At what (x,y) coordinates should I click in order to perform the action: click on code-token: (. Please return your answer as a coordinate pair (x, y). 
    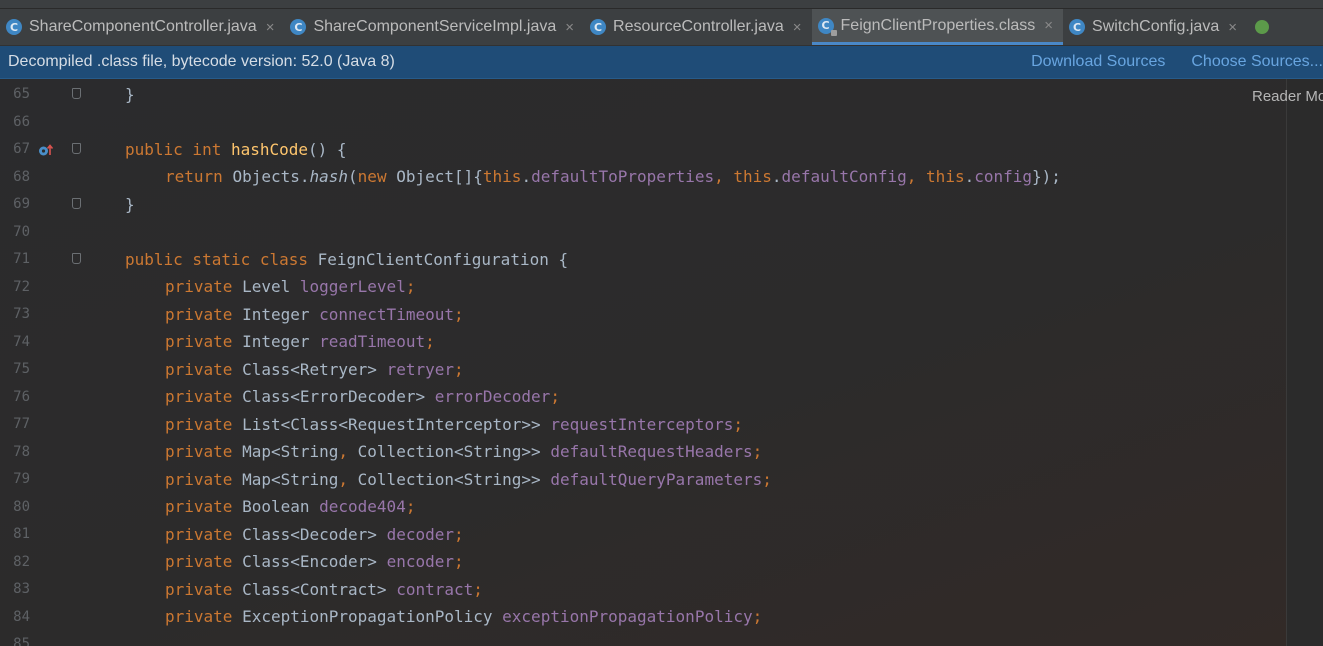
    Looking at the image, I should click on (353, 177).